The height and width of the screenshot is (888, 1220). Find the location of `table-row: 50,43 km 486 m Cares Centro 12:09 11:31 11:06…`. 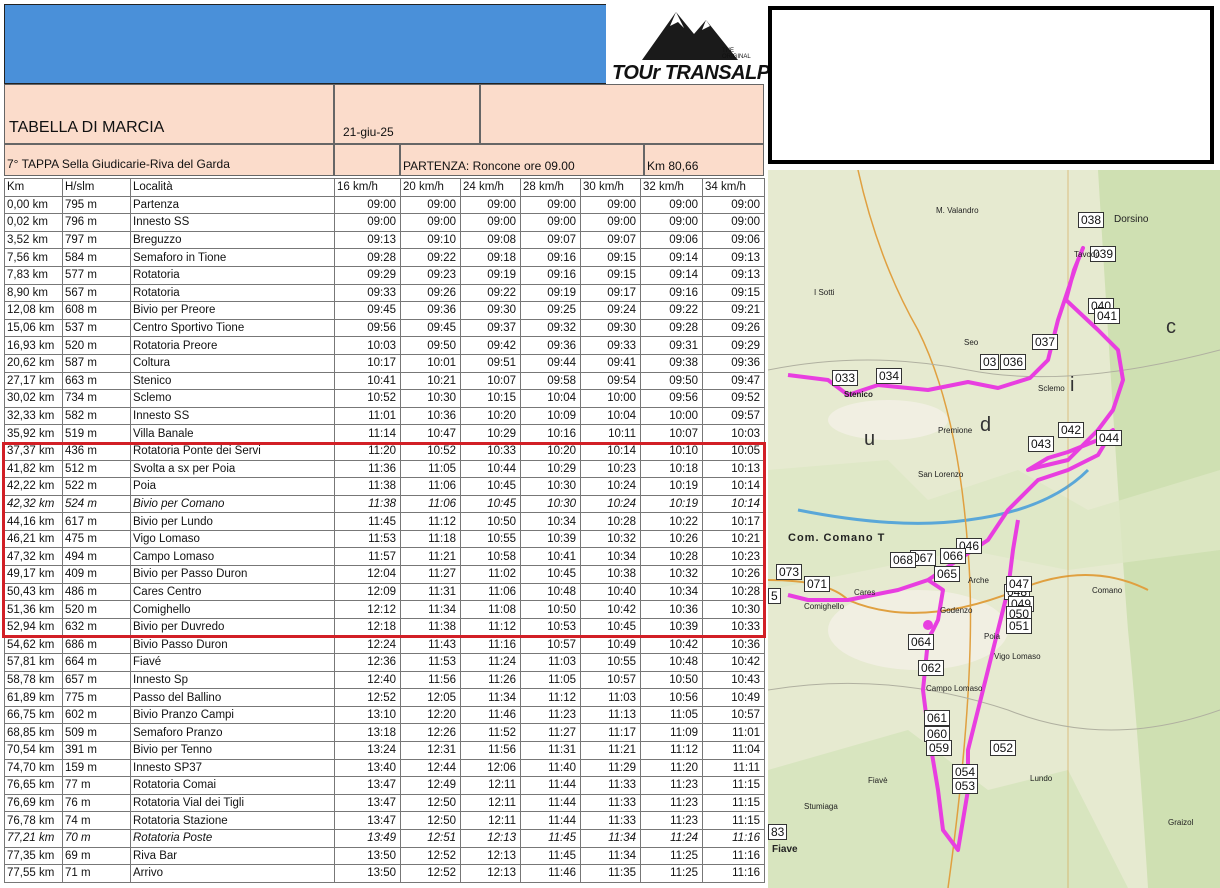

table-row: 50,43 km 486 m Cares Centro 12:09 11:31 11:06… is located at coordinates (384, 592).